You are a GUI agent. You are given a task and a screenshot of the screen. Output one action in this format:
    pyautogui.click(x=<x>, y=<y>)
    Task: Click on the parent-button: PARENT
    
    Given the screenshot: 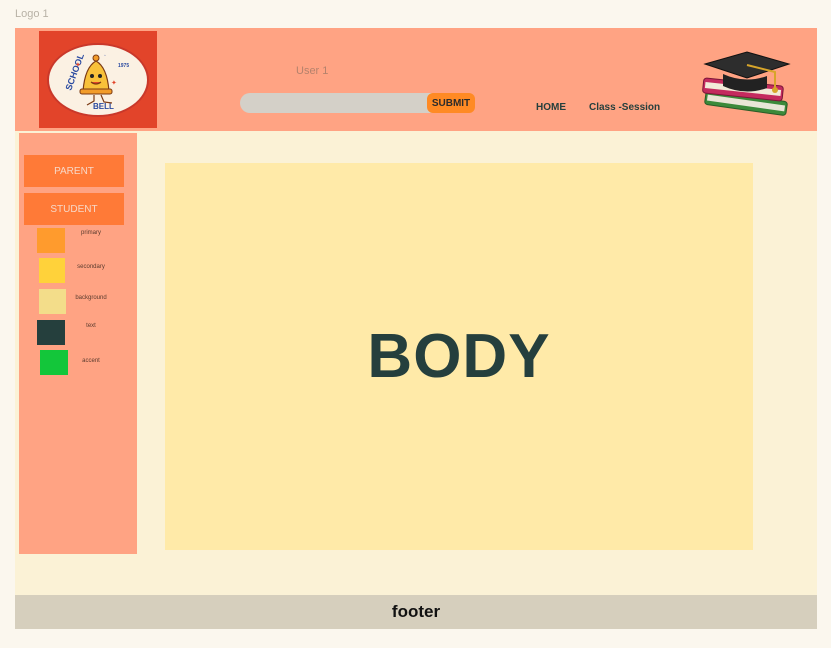 What is the action you would take?
    pyautogui.click(x=74, y=171)
    